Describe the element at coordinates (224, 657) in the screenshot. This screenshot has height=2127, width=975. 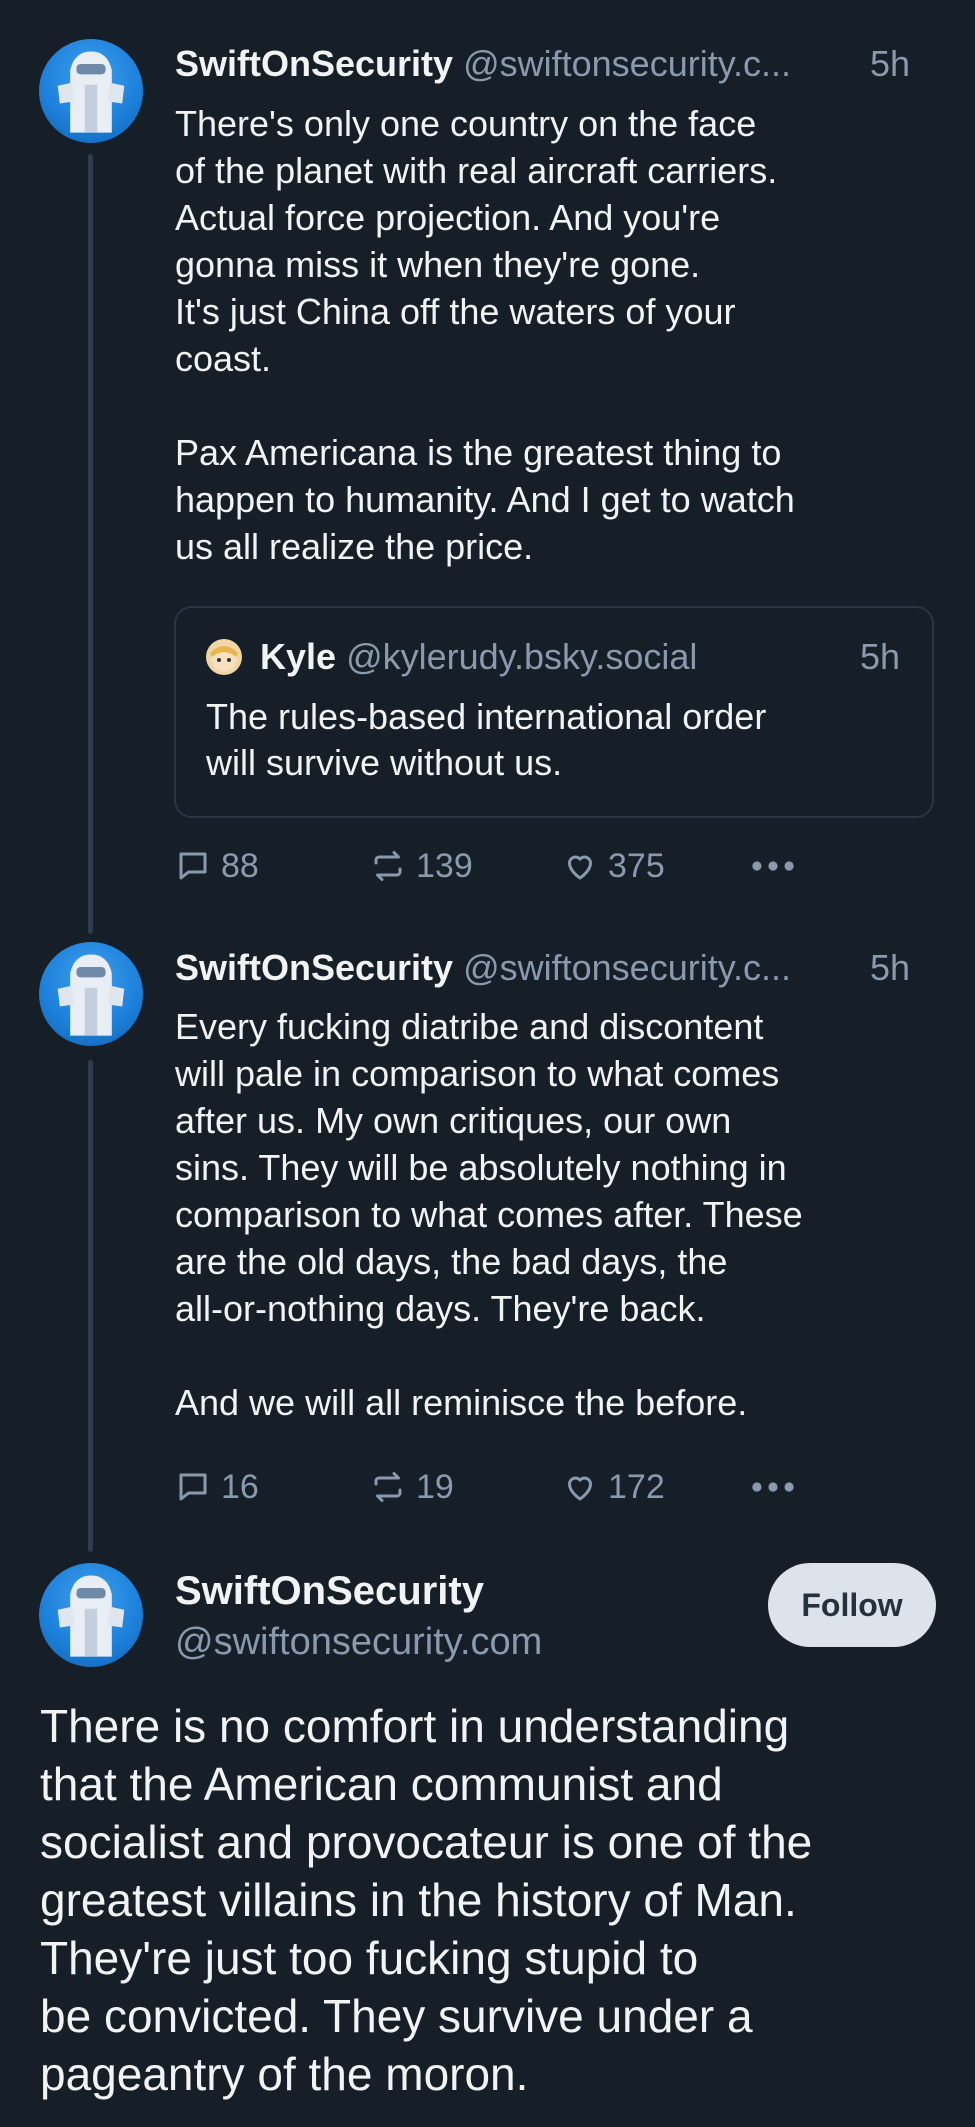
I see `quote-avatar` at that location.